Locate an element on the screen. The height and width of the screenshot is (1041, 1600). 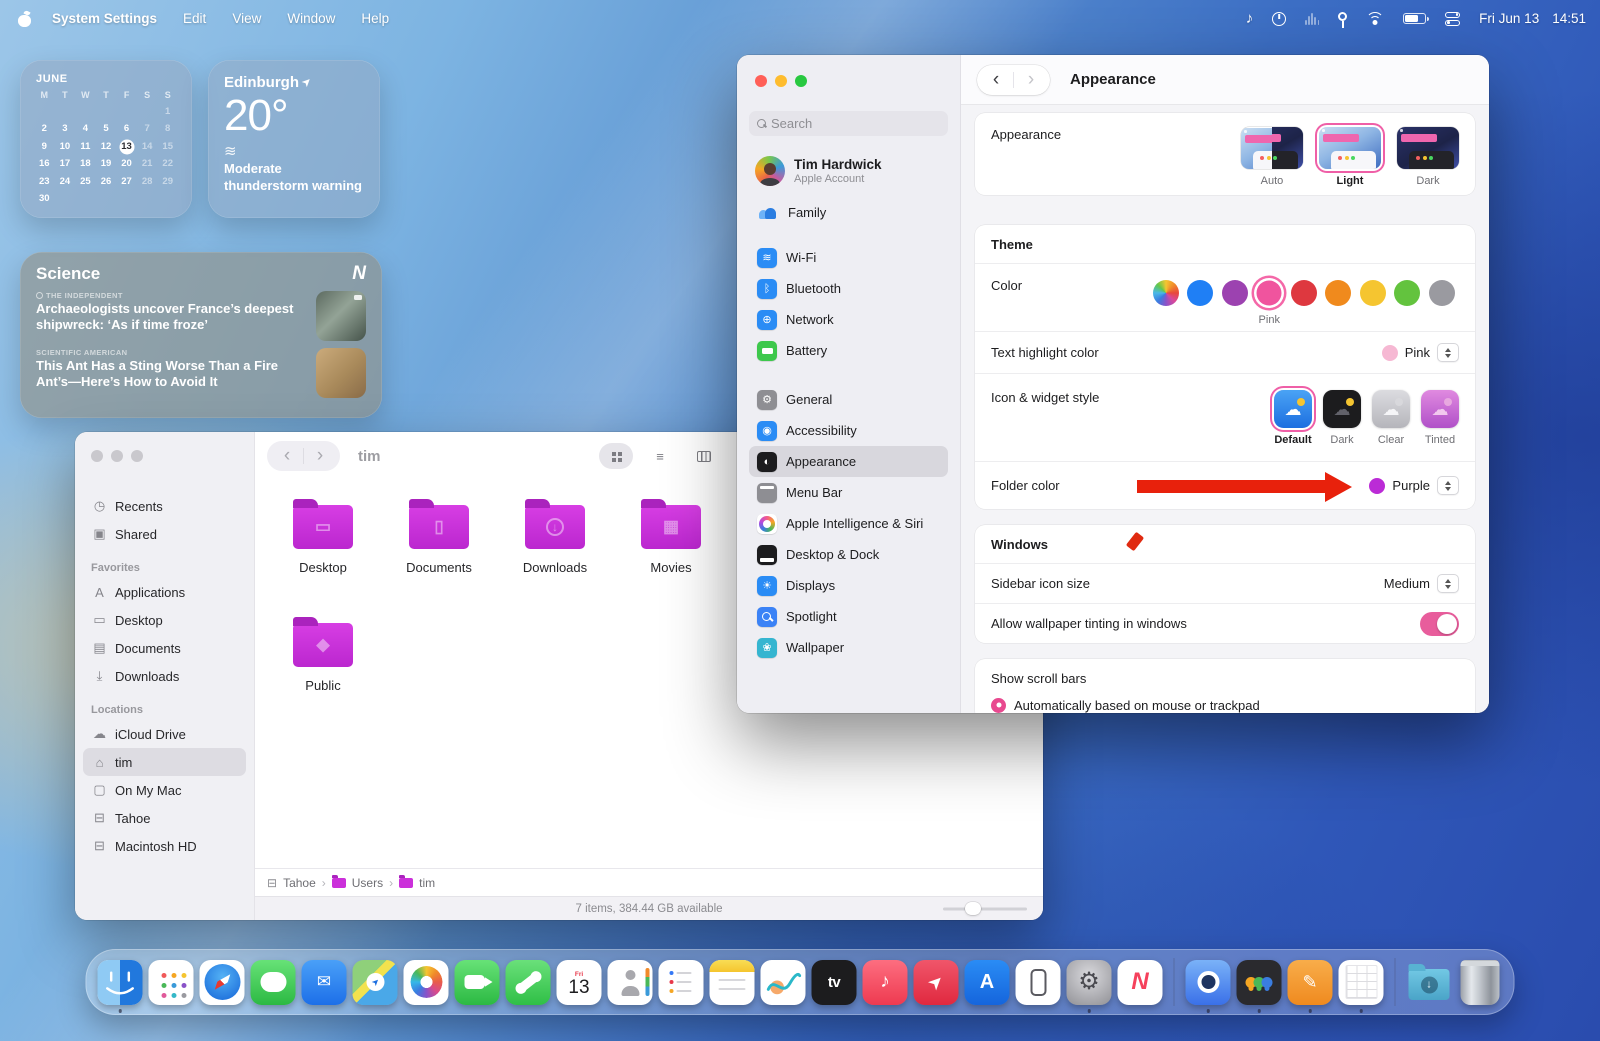
theme-color-blue is located at coordinates (1200, 293).